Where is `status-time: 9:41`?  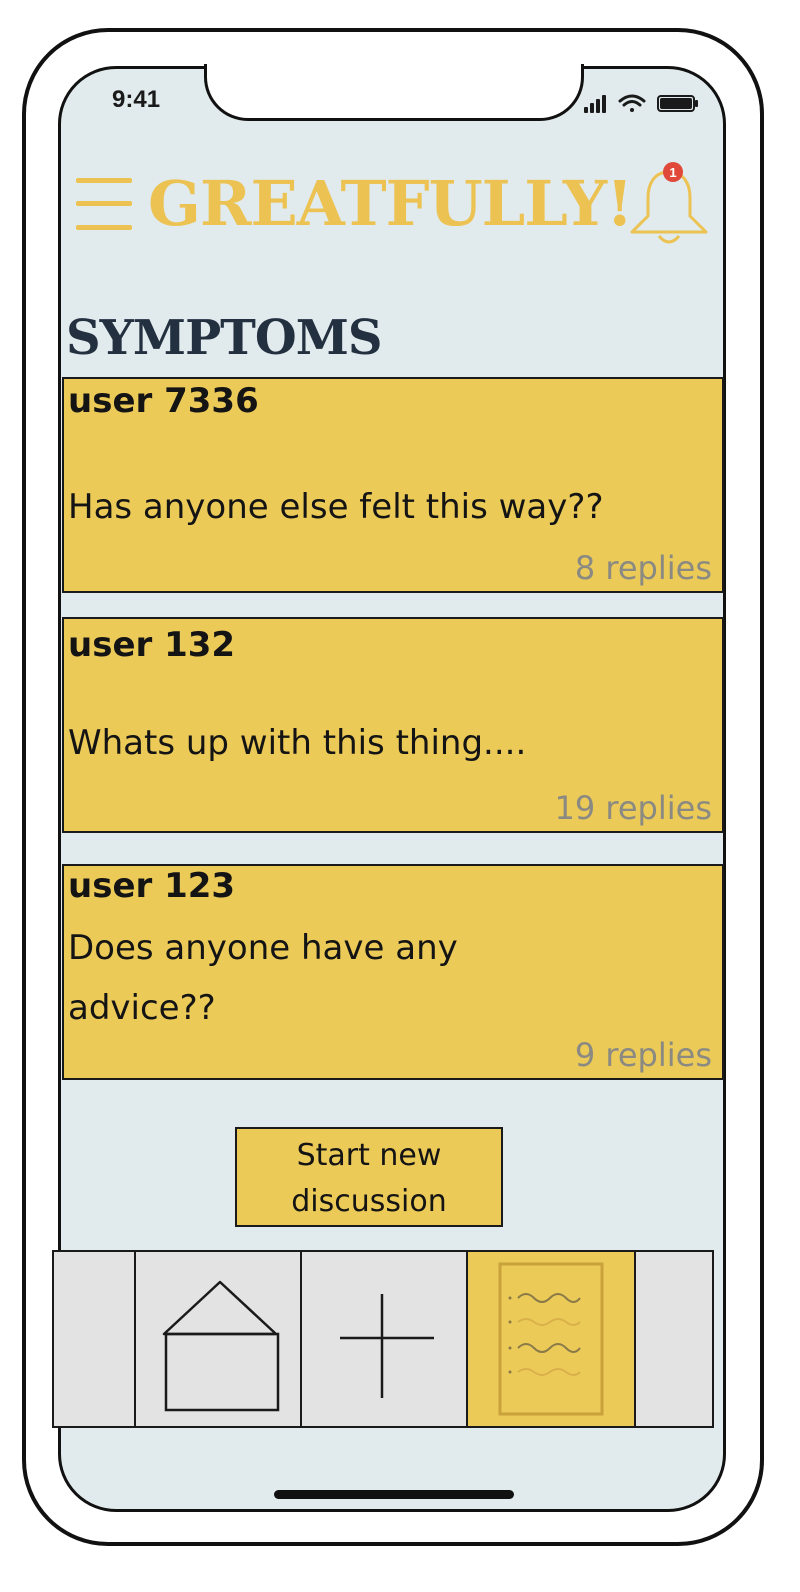
status-time: 9:41 is located at coordinates (136, 99).